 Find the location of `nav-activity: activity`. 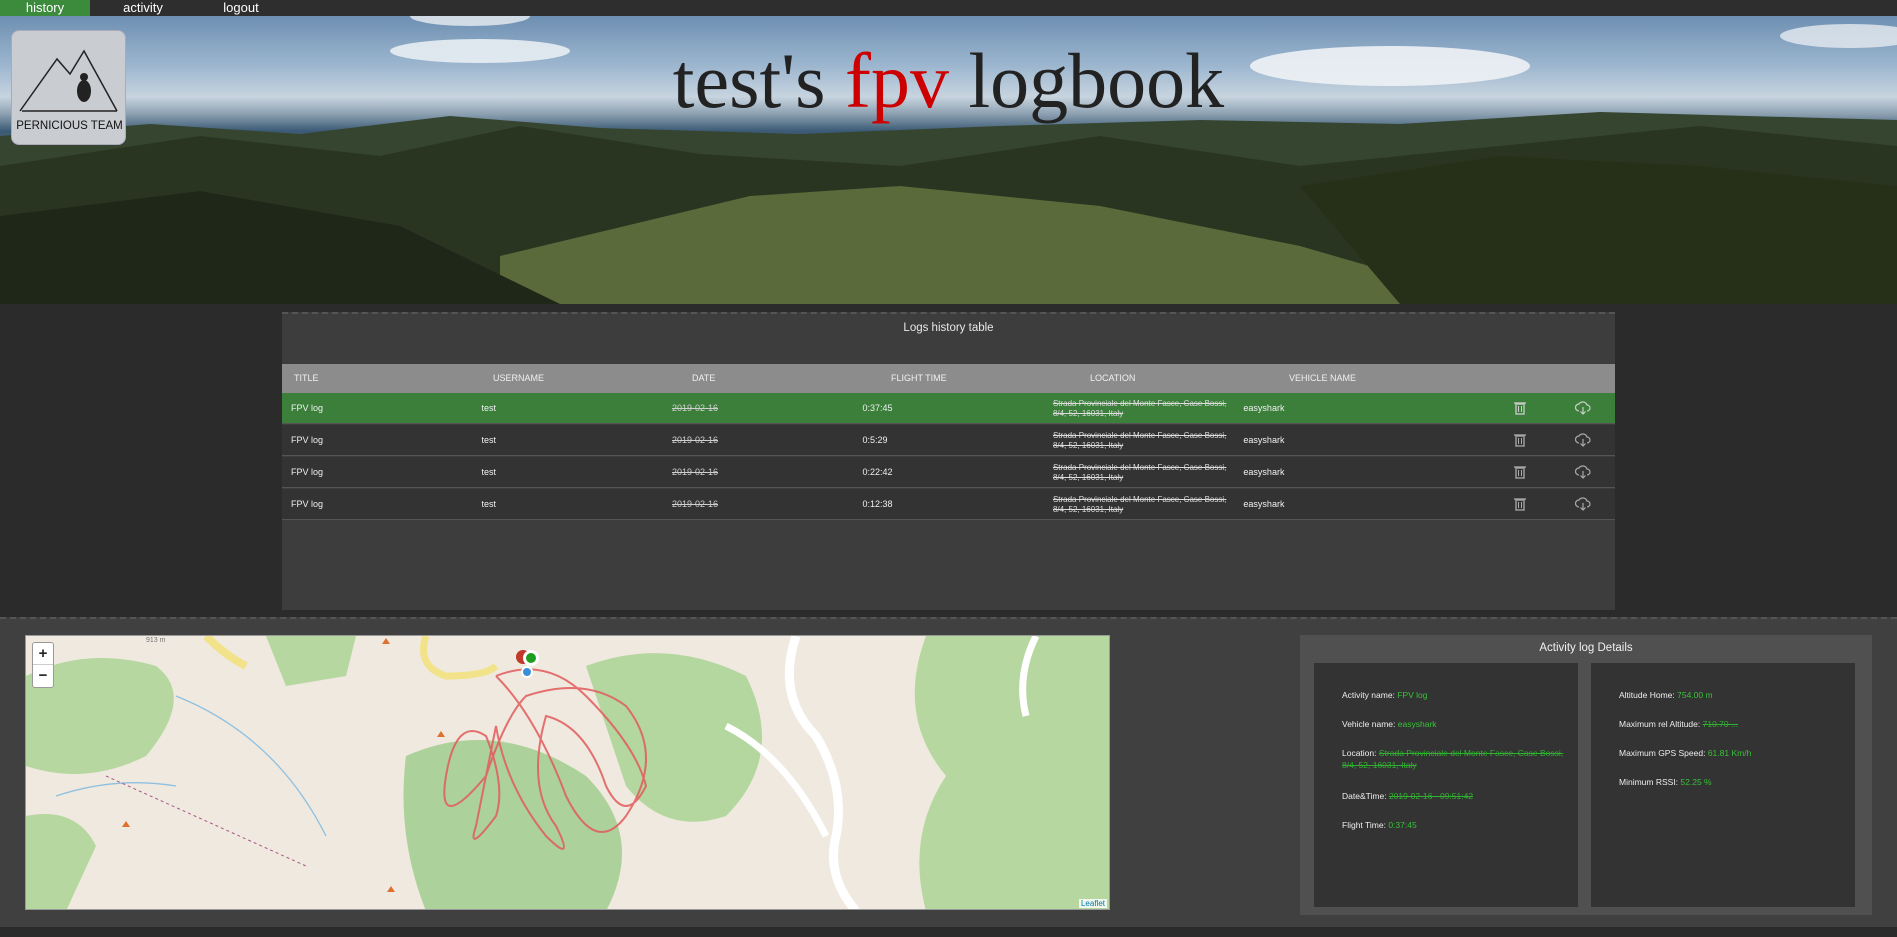

nav-activity: activity is located at coordinates (143, 8).